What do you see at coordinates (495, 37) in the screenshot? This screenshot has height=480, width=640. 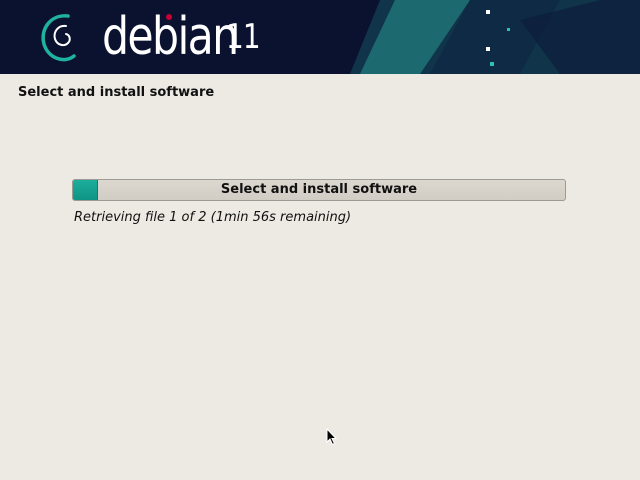 I see `banner-graphic` at bounding box center [495, 37].